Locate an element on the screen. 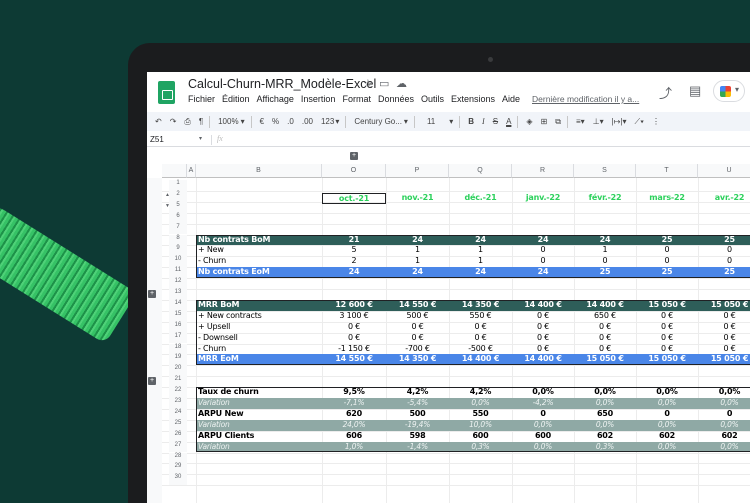 Image resolution: width=750 pixels, height=503 pixels. row-number: 9 is located at coordinates (178, 251).